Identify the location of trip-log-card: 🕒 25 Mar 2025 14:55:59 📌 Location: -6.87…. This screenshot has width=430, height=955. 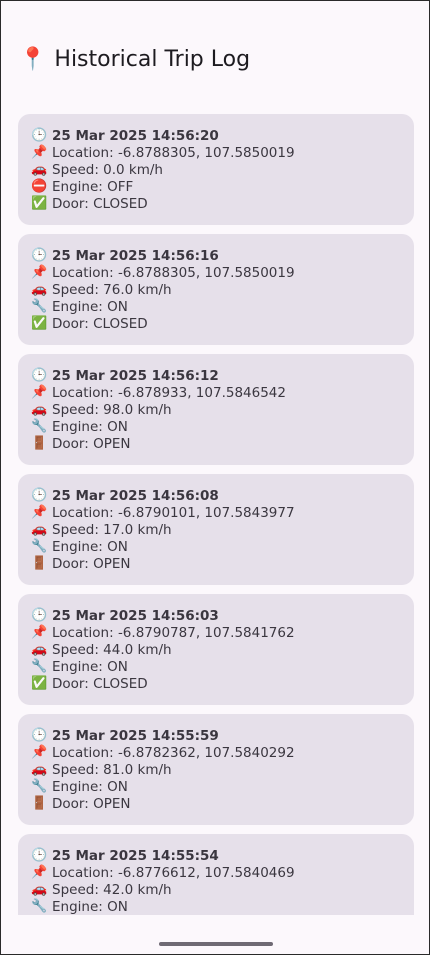
(216, 769).